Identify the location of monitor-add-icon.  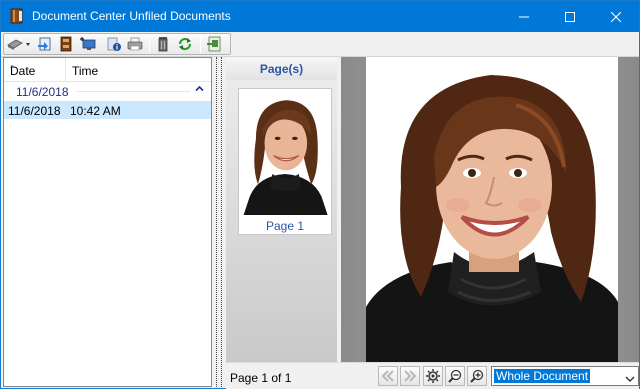
(88, 43).